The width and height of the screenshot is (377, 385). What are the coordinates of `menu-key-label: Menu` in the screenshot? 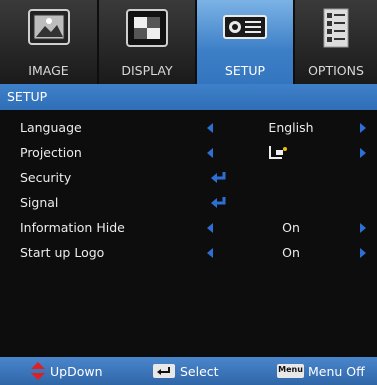 It's located at (290, 369).